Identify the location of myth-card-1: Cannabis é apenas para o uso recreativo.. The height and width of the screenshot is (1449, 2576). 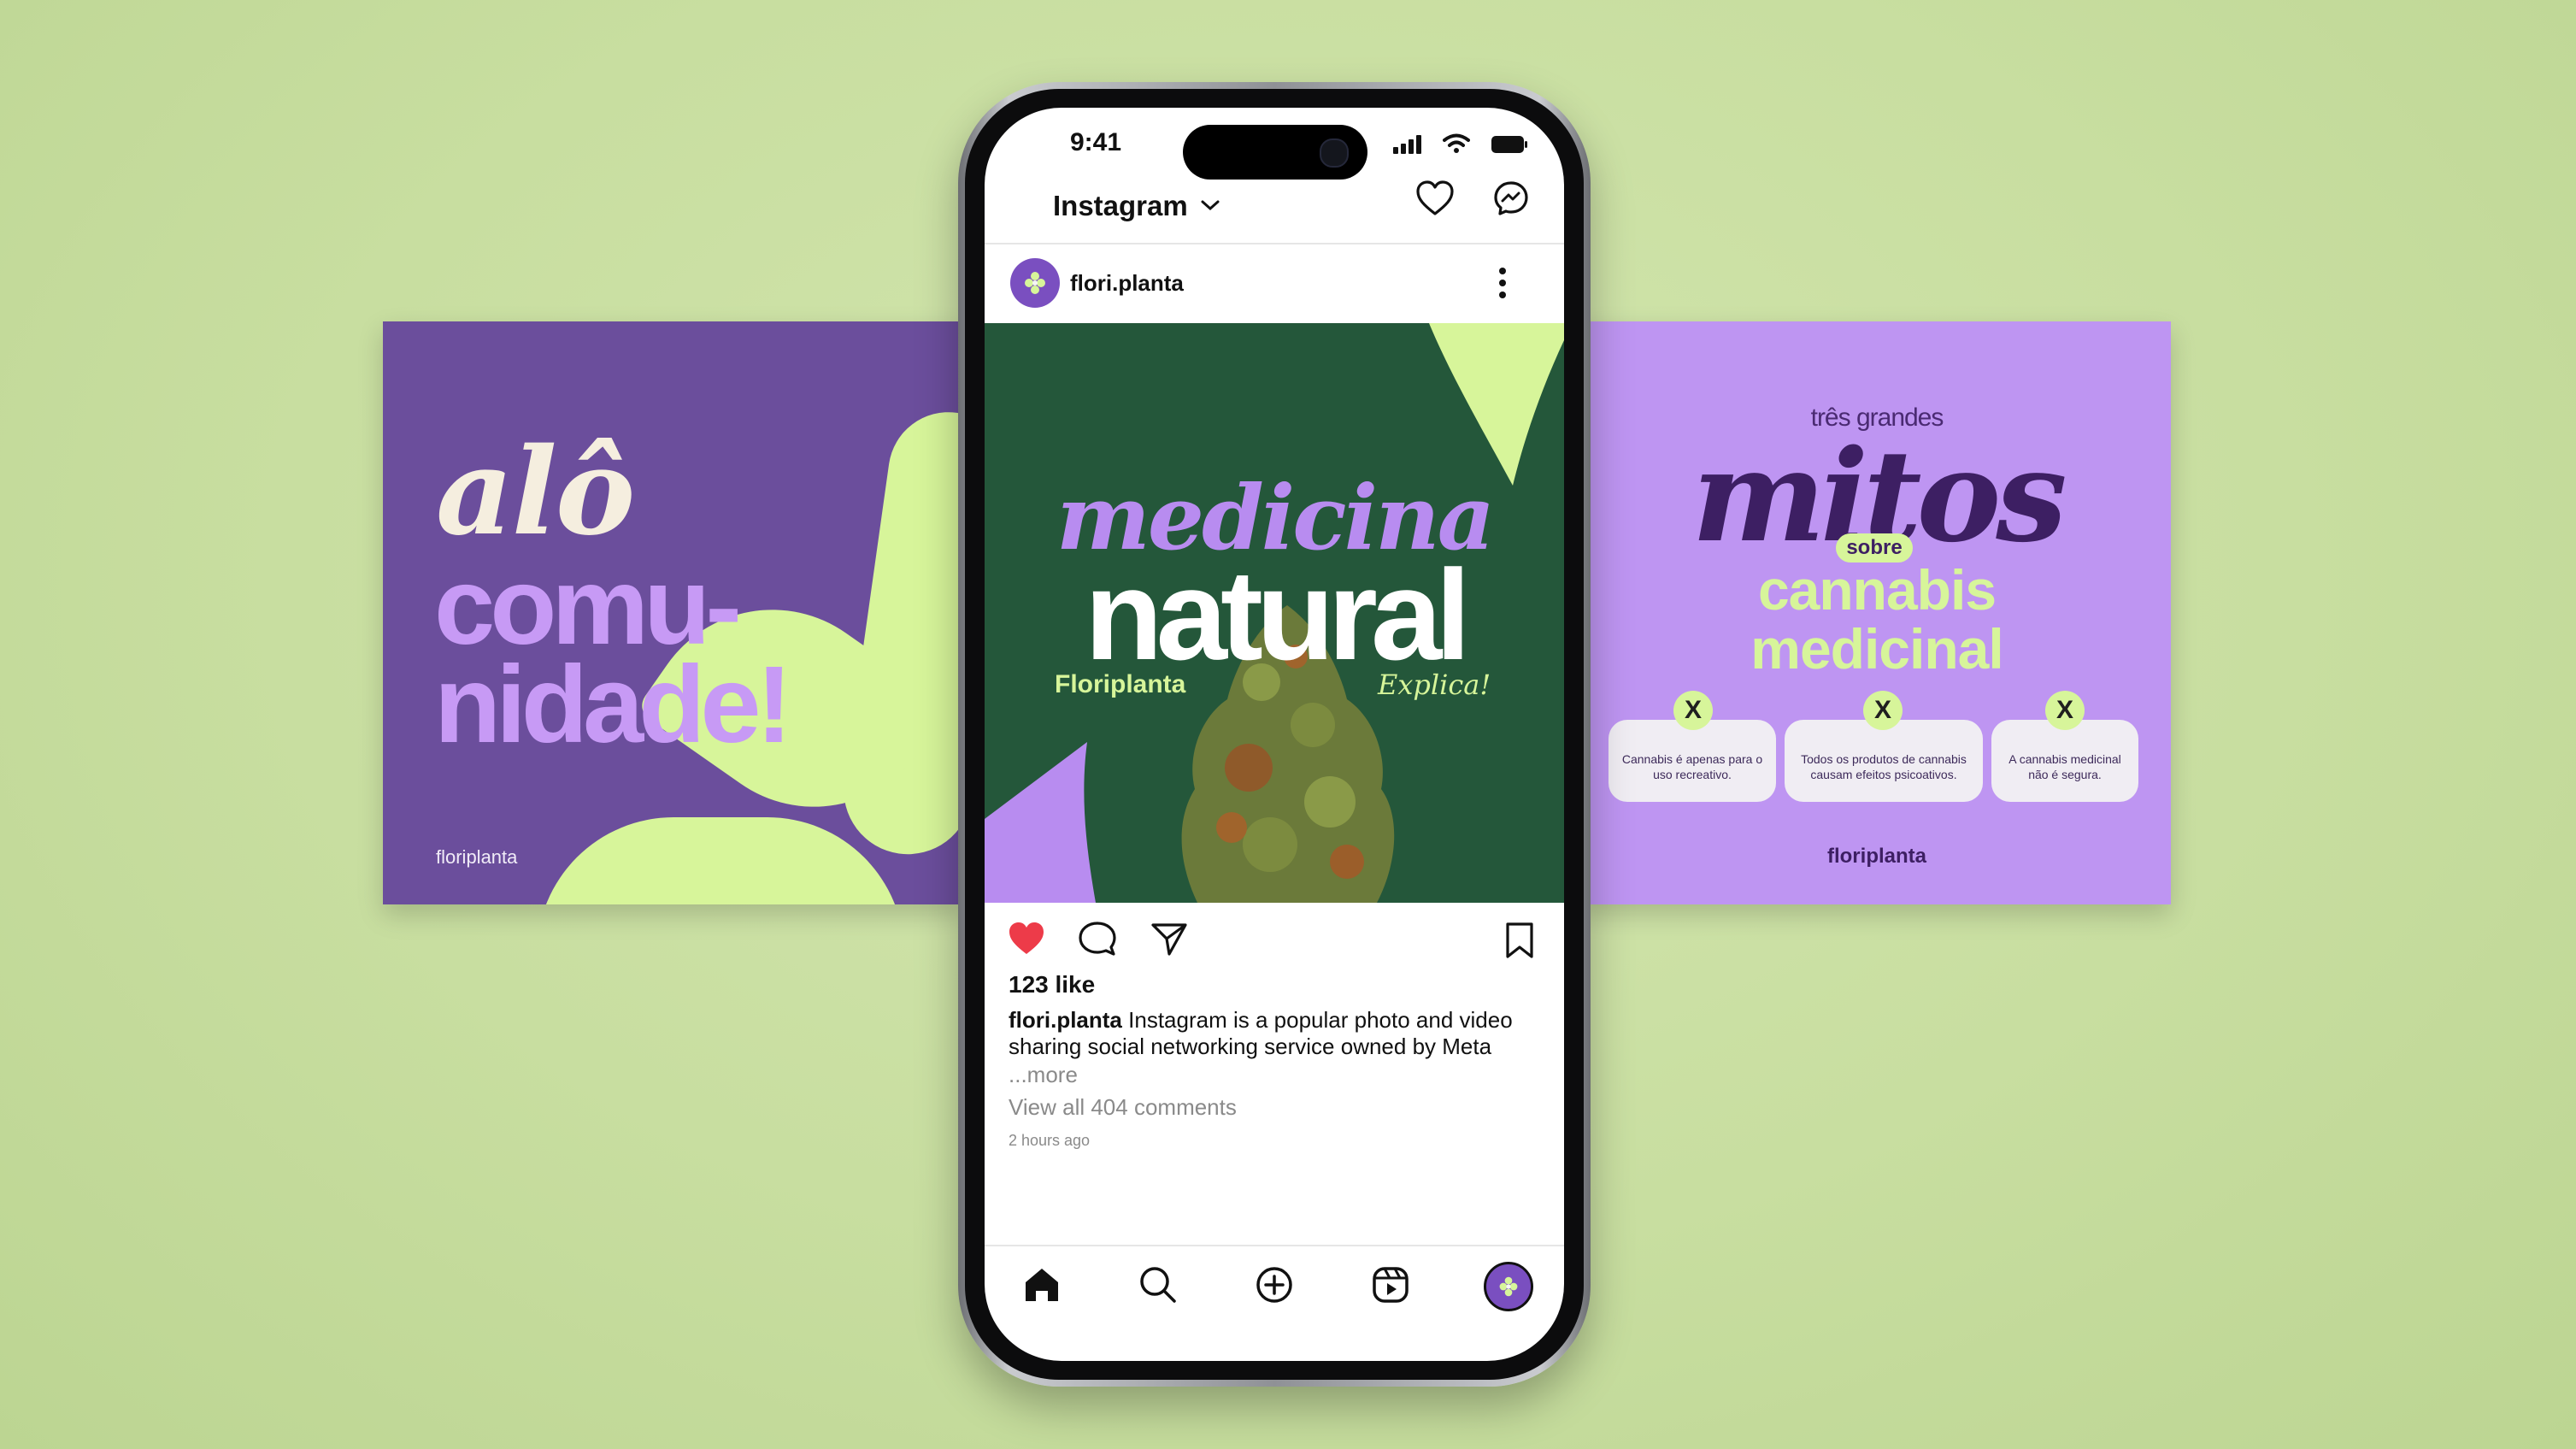
(1692, 761).